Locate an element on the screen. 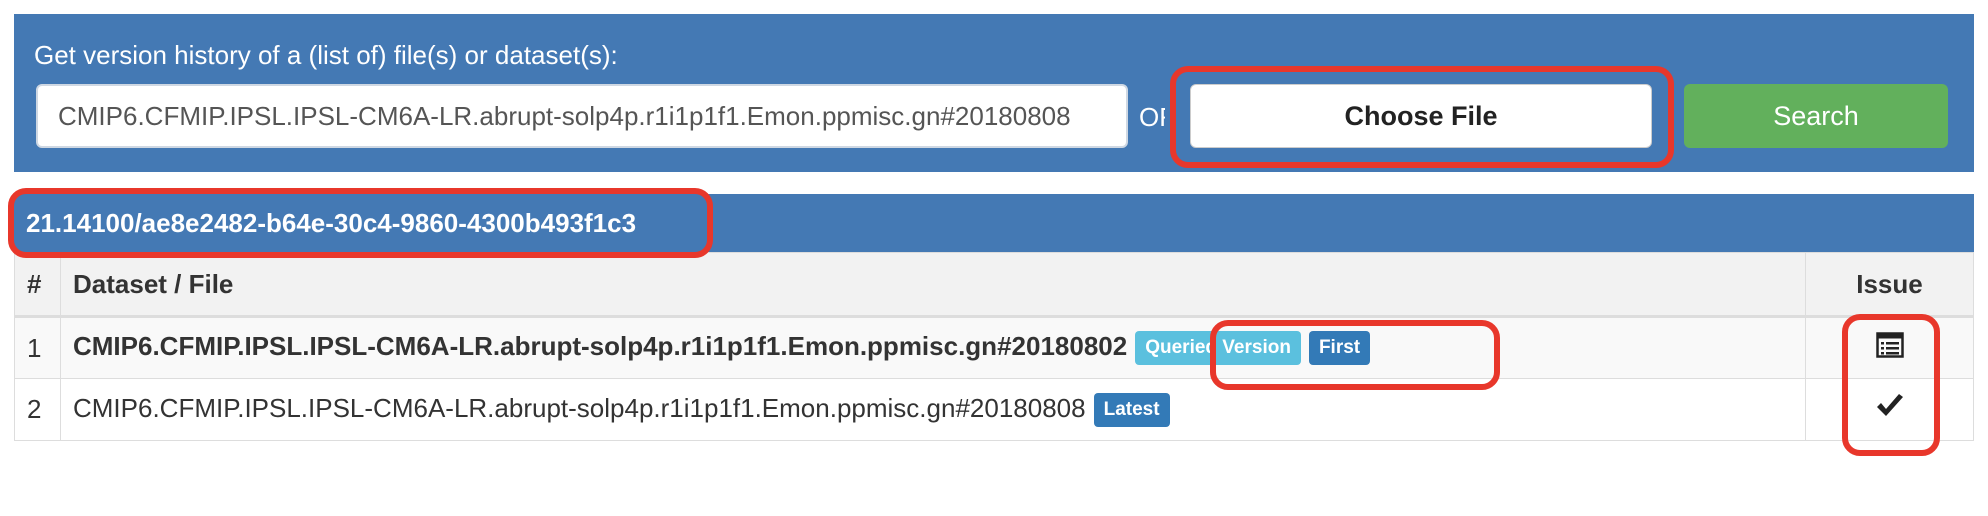 This screenshot has width=1988, height=516. row-number: 1 is located at coordinates (37, 347).